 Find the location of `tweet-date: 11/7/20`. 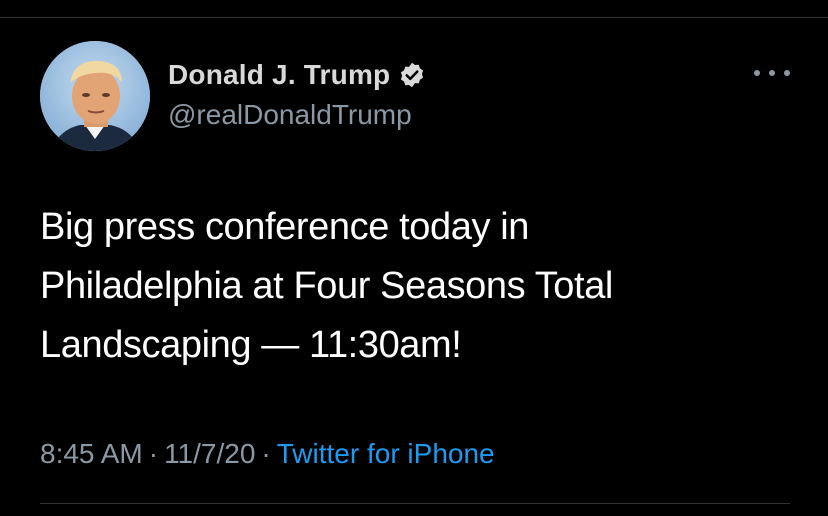

tweet-date: 11/7/20 is located at coordinates (209, 453).